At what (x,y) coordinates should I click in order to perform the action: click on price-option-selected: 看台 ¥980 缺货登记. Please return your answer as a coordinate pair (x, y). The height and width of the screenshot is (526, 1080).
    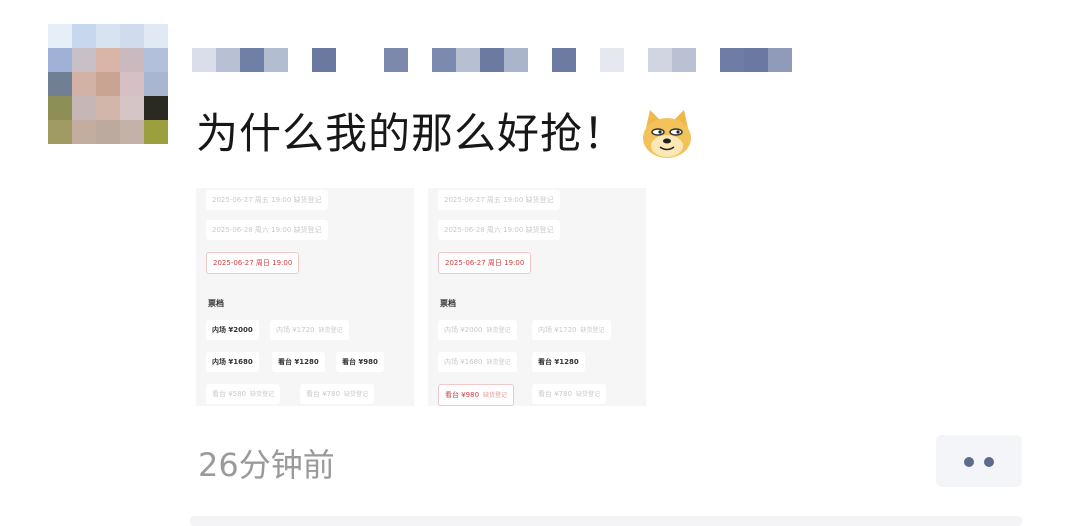
    Looking at the image, I should click on (476, 395).